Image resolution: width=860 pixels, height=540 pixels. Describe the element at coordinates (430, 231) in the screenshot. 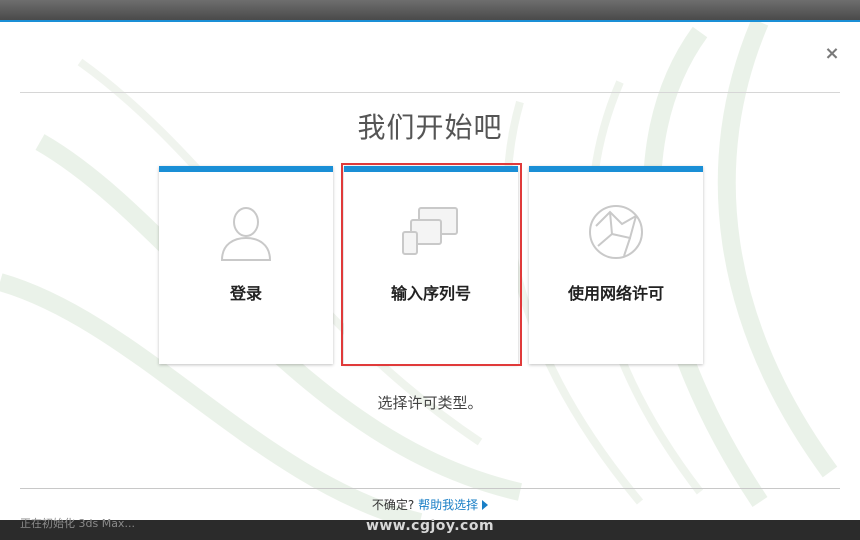

I see `devices-icon` at that location.